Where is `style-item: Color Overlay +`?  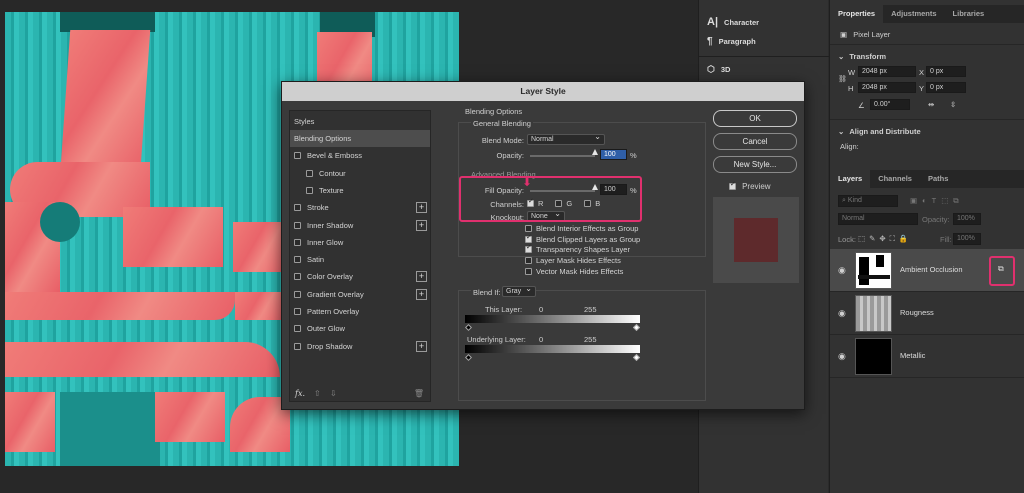
style-item: Color Overlay + is located at coordinates (360, 276).